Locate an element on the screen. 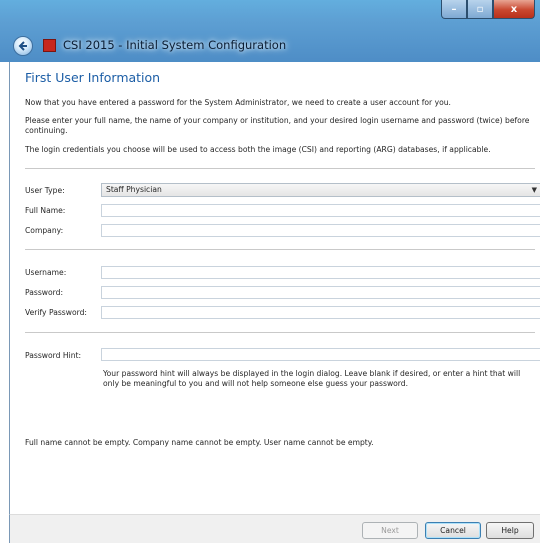 The height and width of the screenshot is (543, 540). back-arrow-icon is located at coordinates (22, 46).